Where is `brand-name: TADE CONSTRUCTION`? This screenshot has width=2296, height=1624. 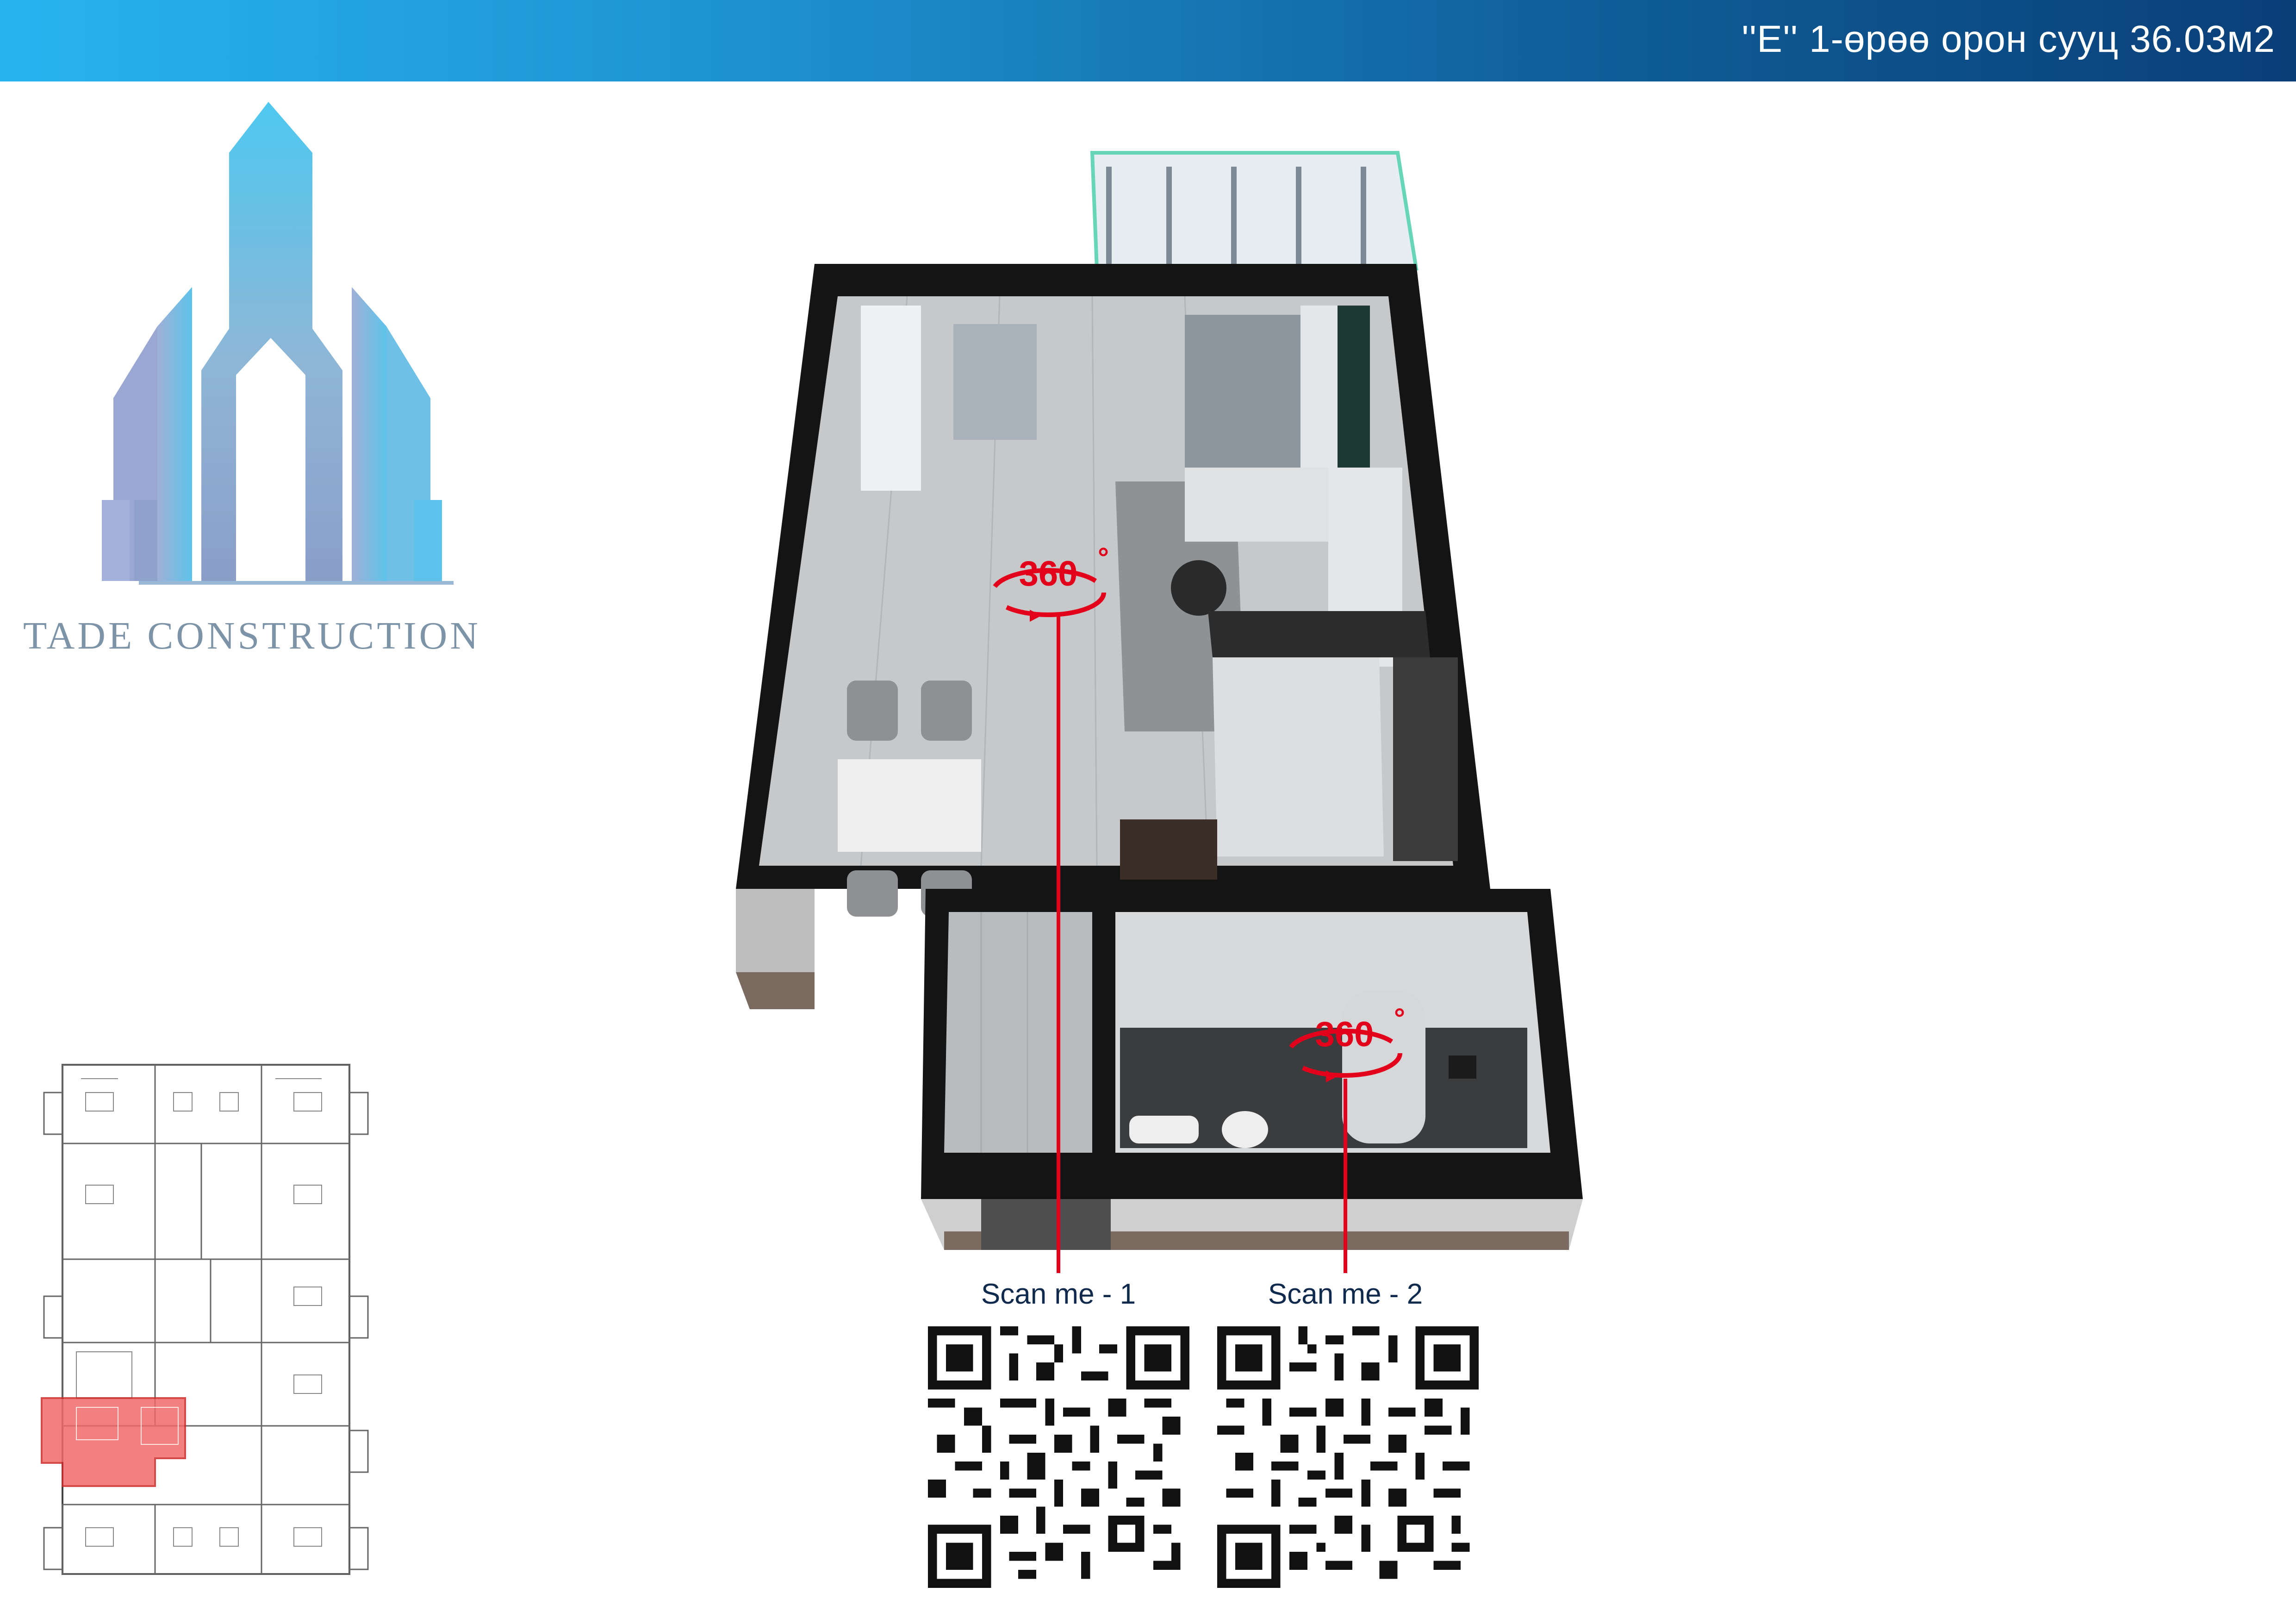
brand-name: TADE CONSTRUCTION is located at coordinates (252, 635).